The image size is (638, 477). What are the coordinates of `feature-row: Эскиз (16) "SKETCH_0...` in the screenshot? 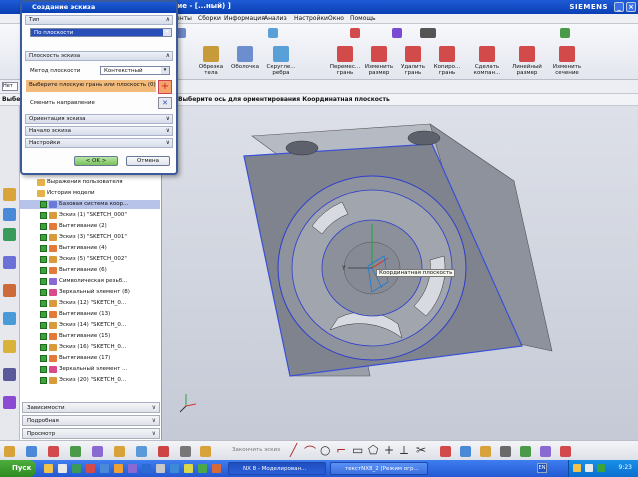 It's located at (90, 347).